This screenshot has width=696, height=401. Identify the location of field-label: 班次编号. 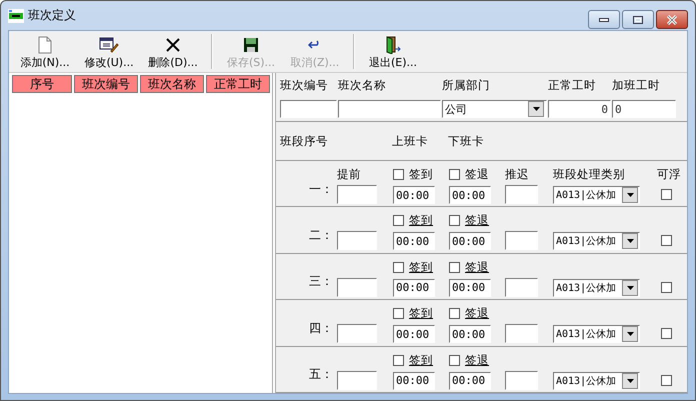
(304, 86).